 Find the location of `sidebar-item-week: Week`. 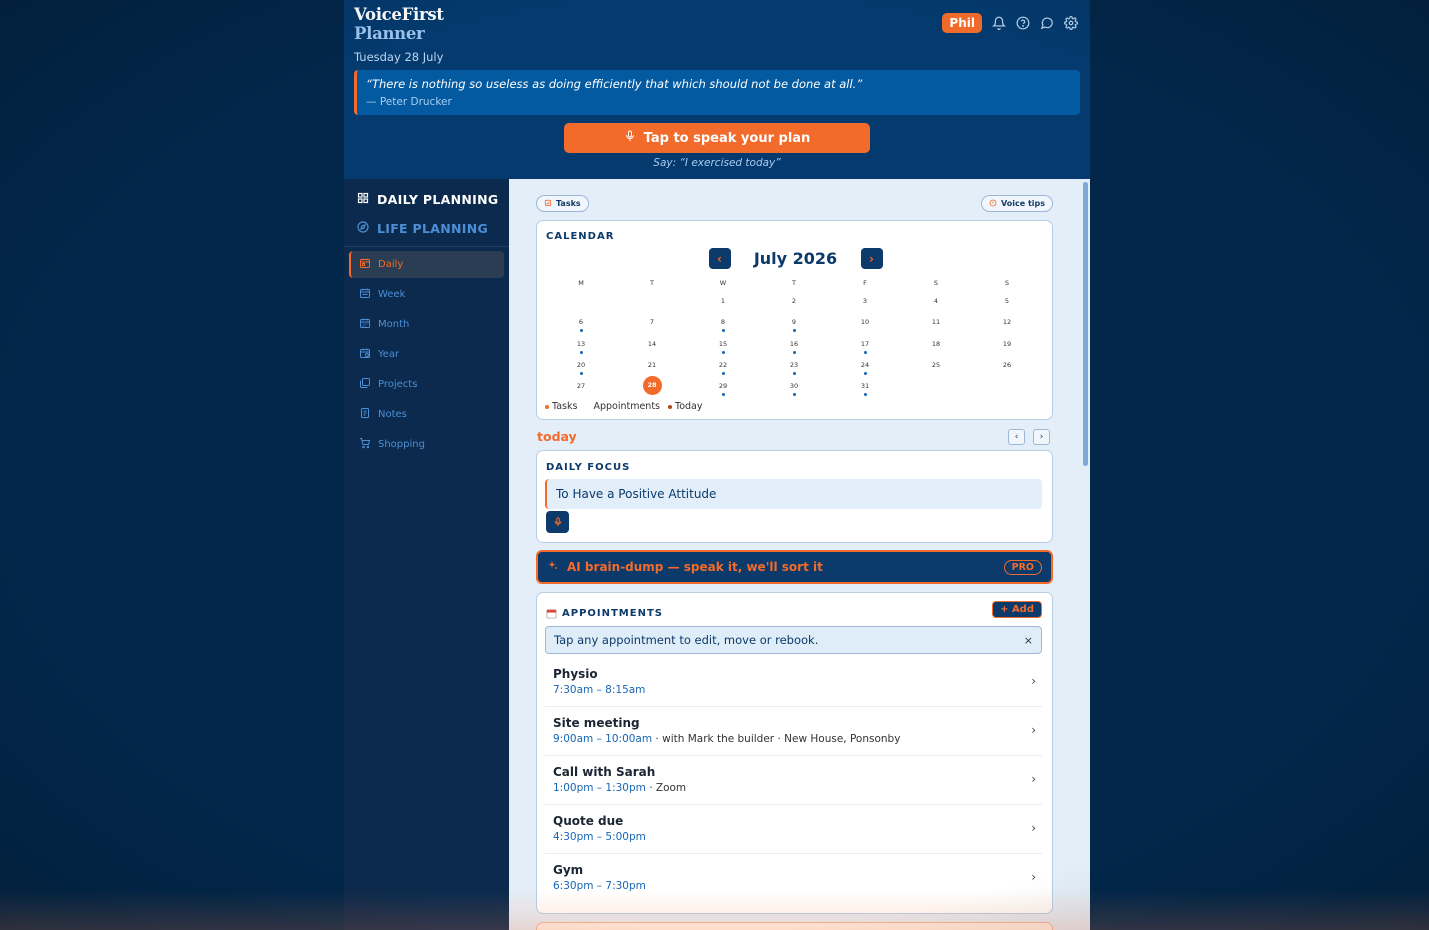

sidebar-item-week: Week is located at coordinates (426, 294).